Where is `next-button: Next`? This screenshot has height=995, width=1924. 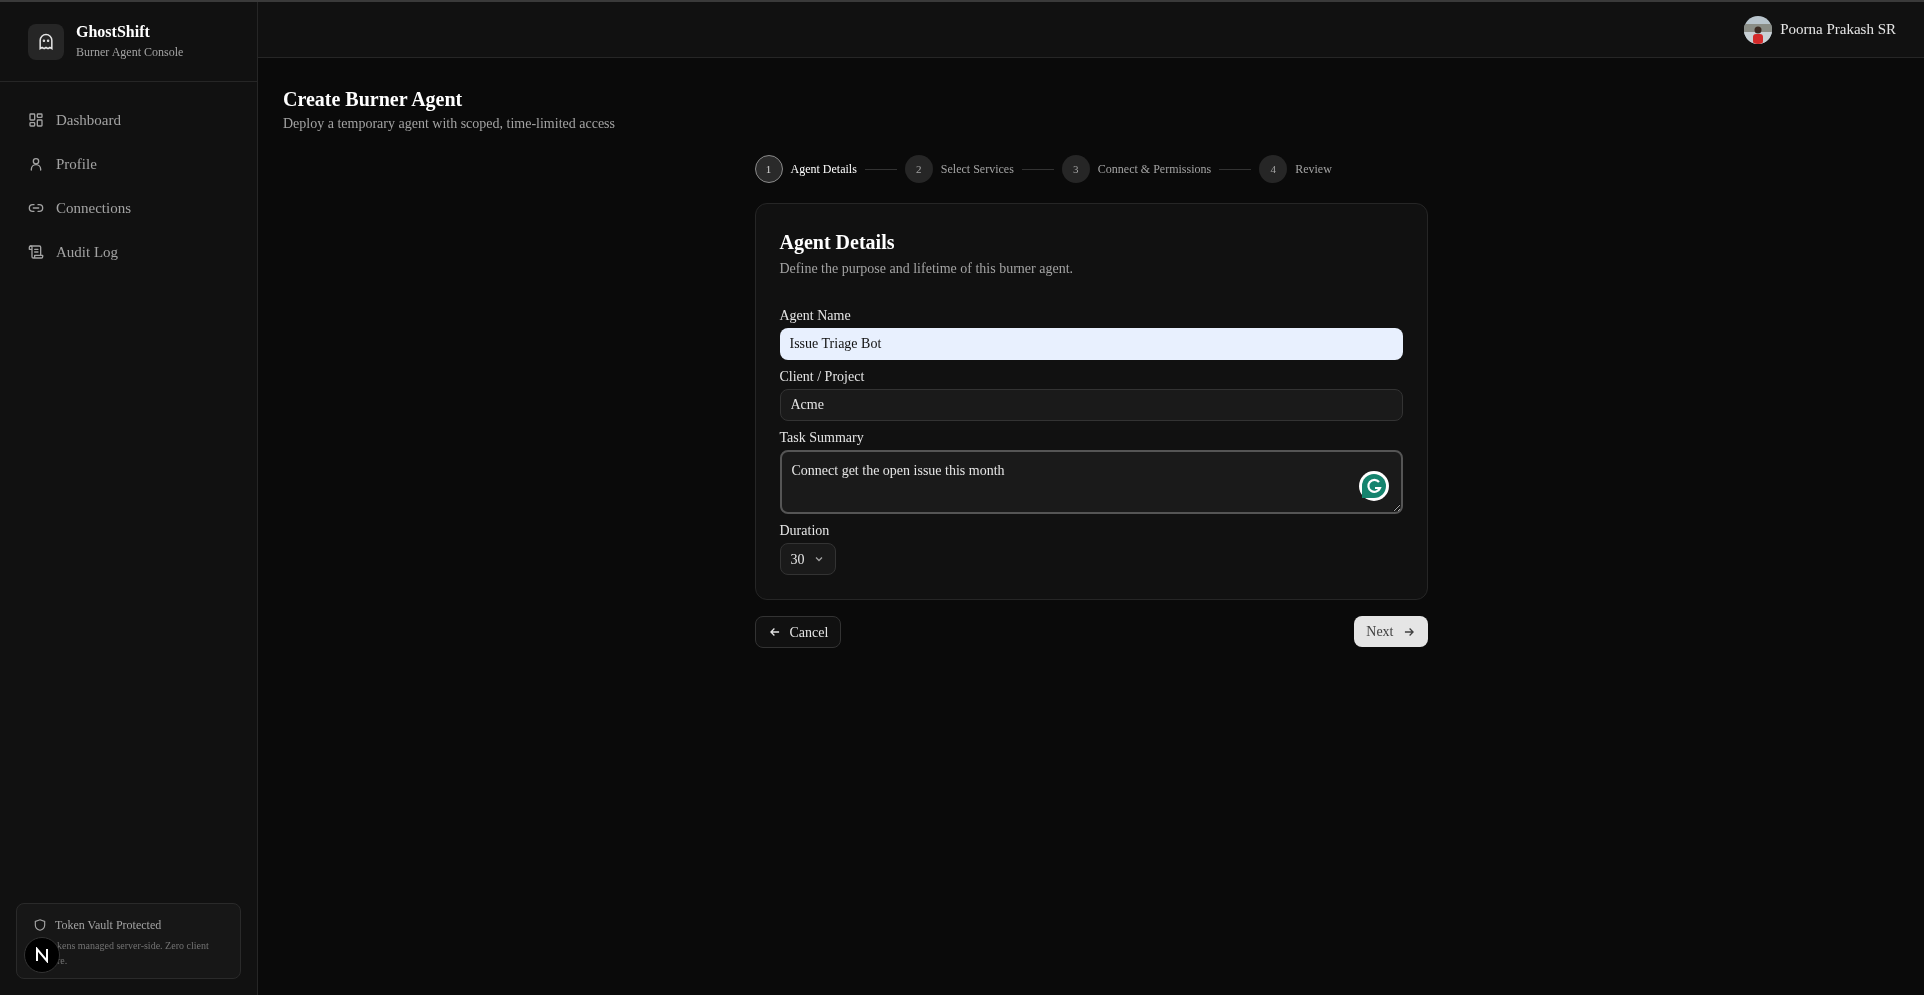 next-button: Next is located at coordinates (1391, 631).